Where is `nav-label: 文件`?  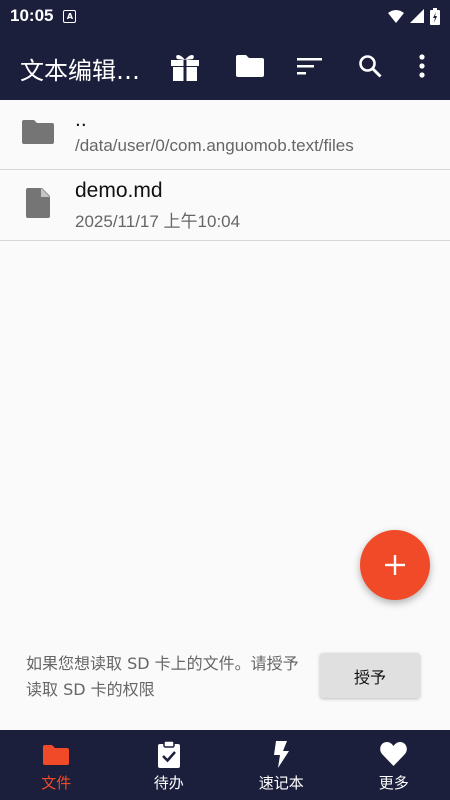 nav-label: 文件 is located at coordinates (56, 783).